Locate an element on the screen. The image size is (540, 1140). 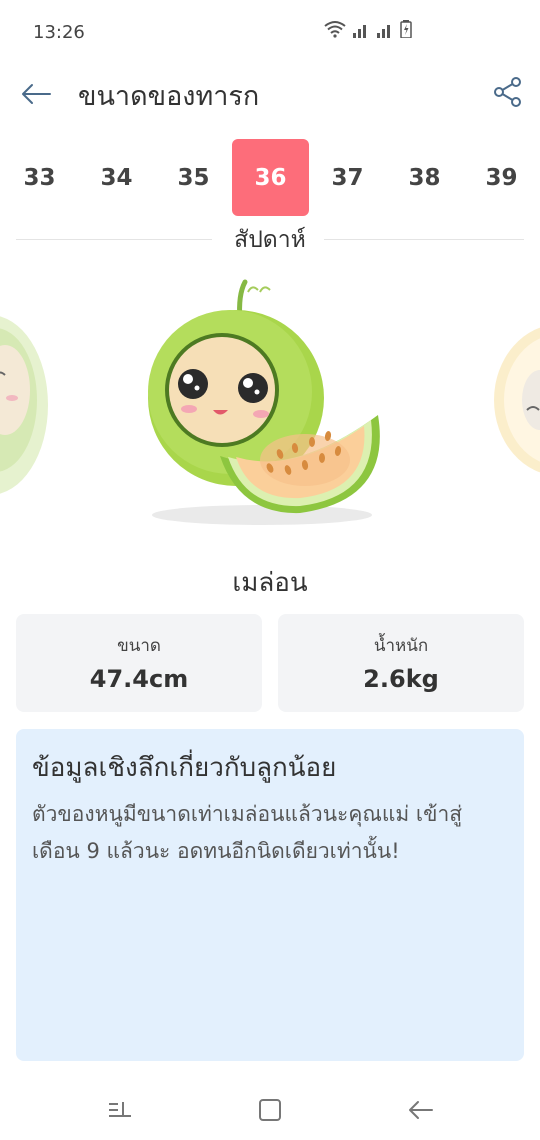
home-icon is located at coordinates (270, 1110).